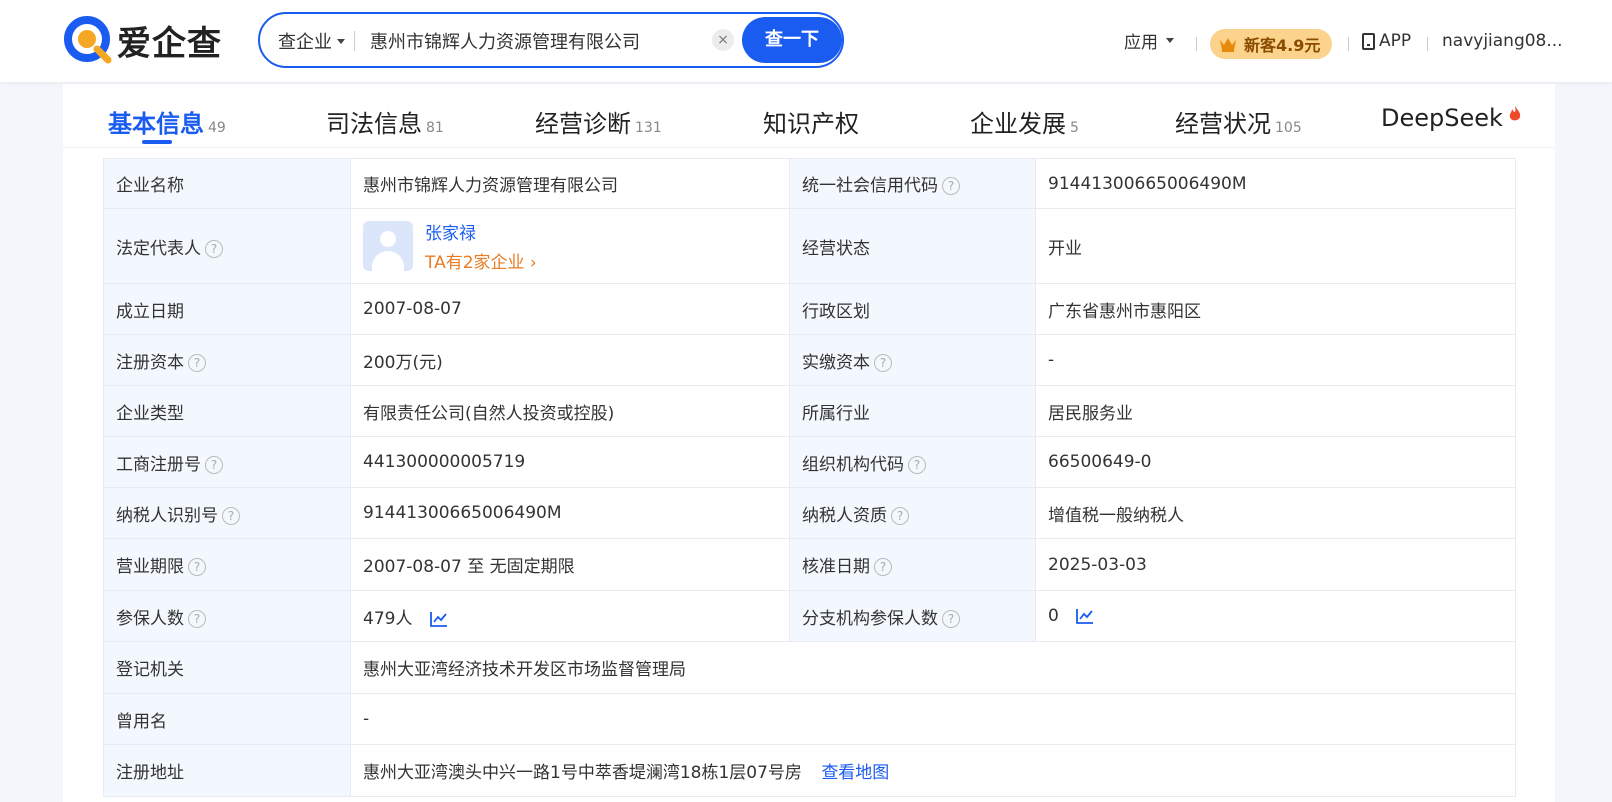  What do you see at coordinates (1282, 45) in the screenshot?
I see `promo-label: 新客4.9元` at bounding box center [1282, 45].